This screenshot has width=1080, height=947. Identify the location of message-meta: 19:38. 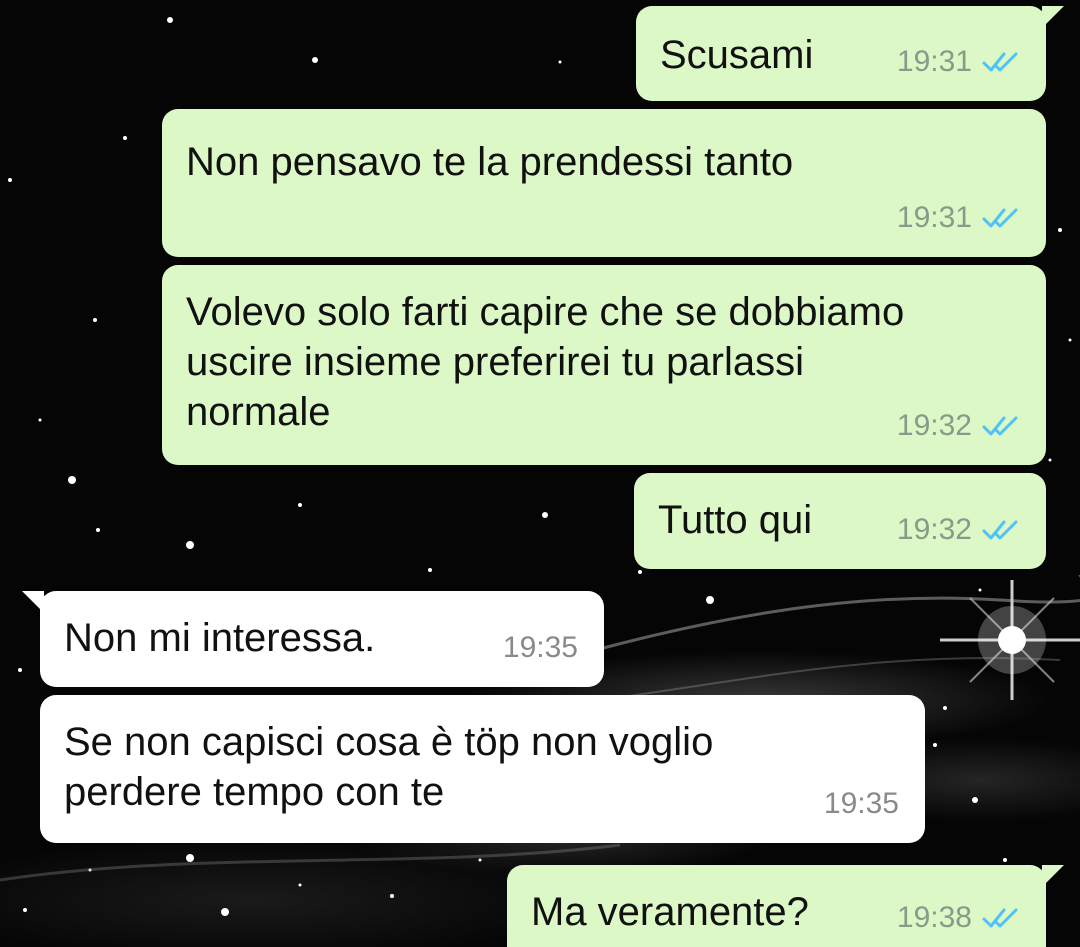
(958, 918).